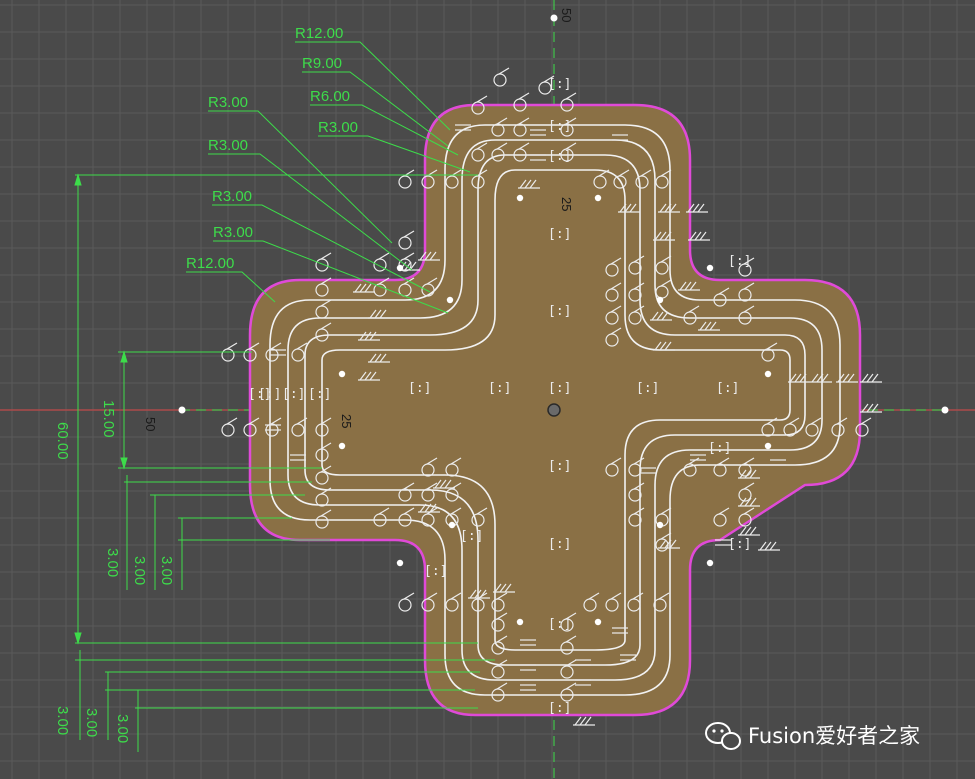 This screenshot has width=975, height=779. Describe the element at coordinates (232, 196) in the screenshot. I see `radius-label-r3-c: R3.00` at that location.